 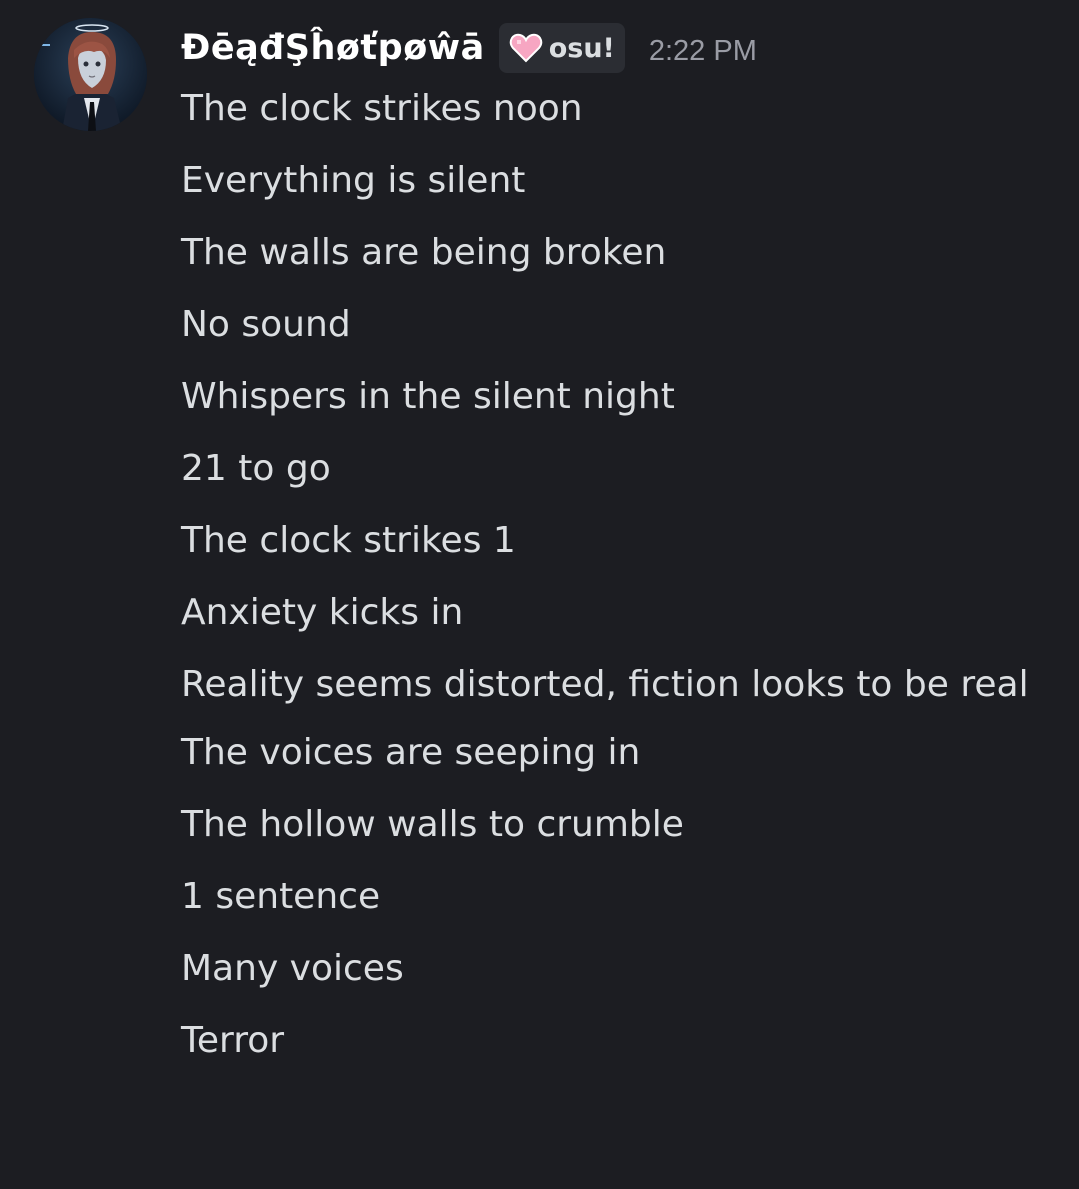 I want to click on message-line: 1 sentence, so click(x=281, y=896).